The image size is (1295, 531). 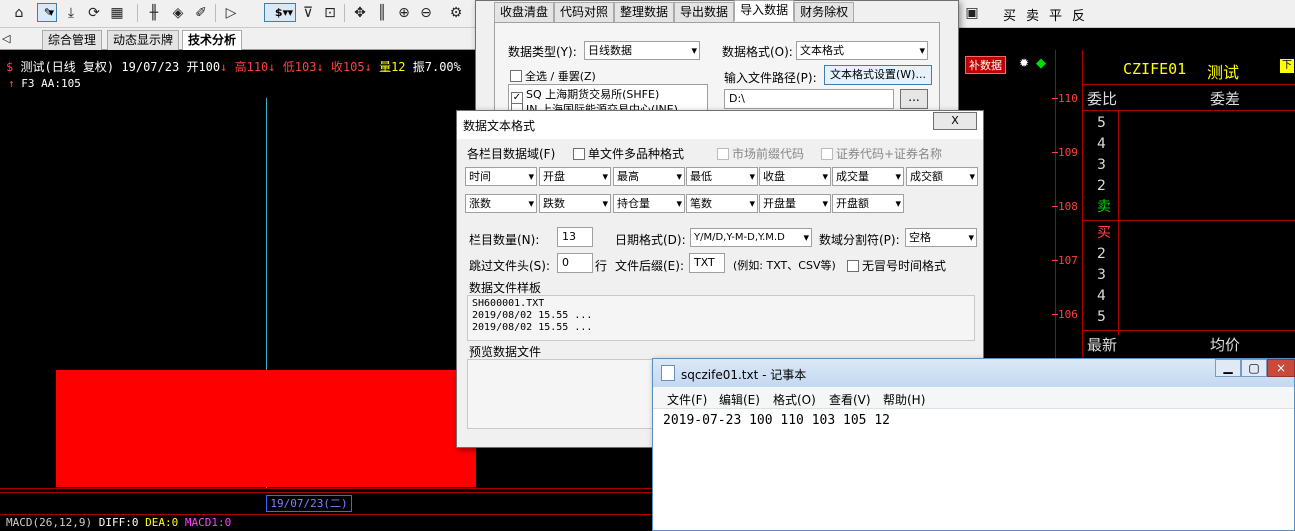 I want to click on supplement-data-badge: 补数据, so click(x=985, y=65).